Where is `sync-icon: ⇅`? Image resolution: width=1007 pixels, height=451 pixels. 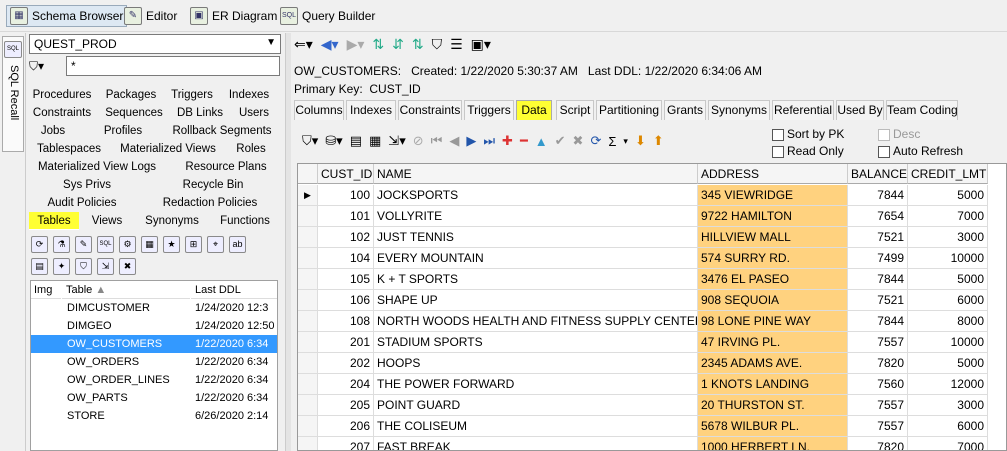 sync-icon: ⇅ is located at coordinates (378, 44).